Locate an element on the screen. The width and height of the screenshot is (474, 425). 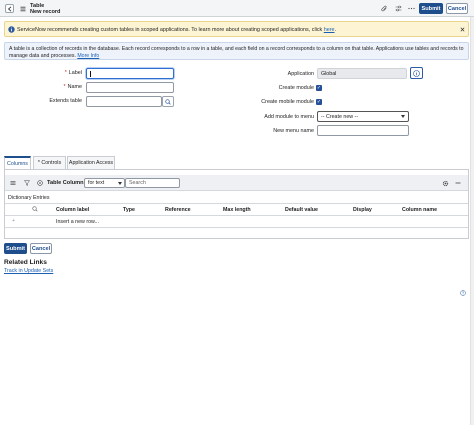
info-circle-icon is located at coordinates (11, 29).